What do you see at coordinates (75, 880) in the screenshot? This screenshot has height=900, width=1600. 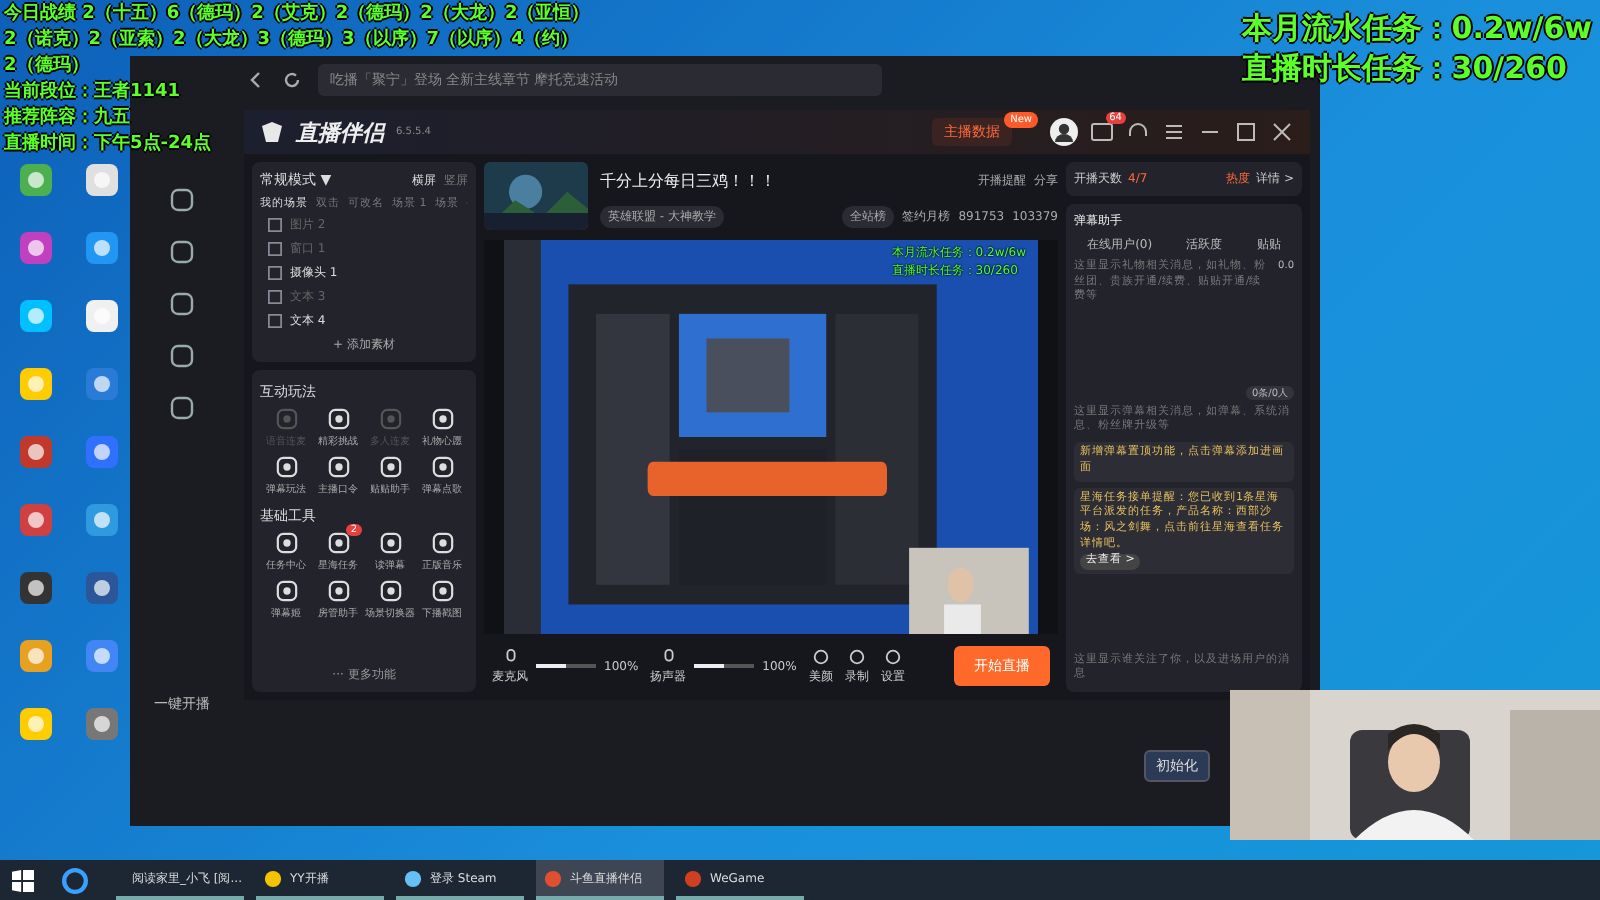 I see `browser-icon` at bounding box center [75, 880].